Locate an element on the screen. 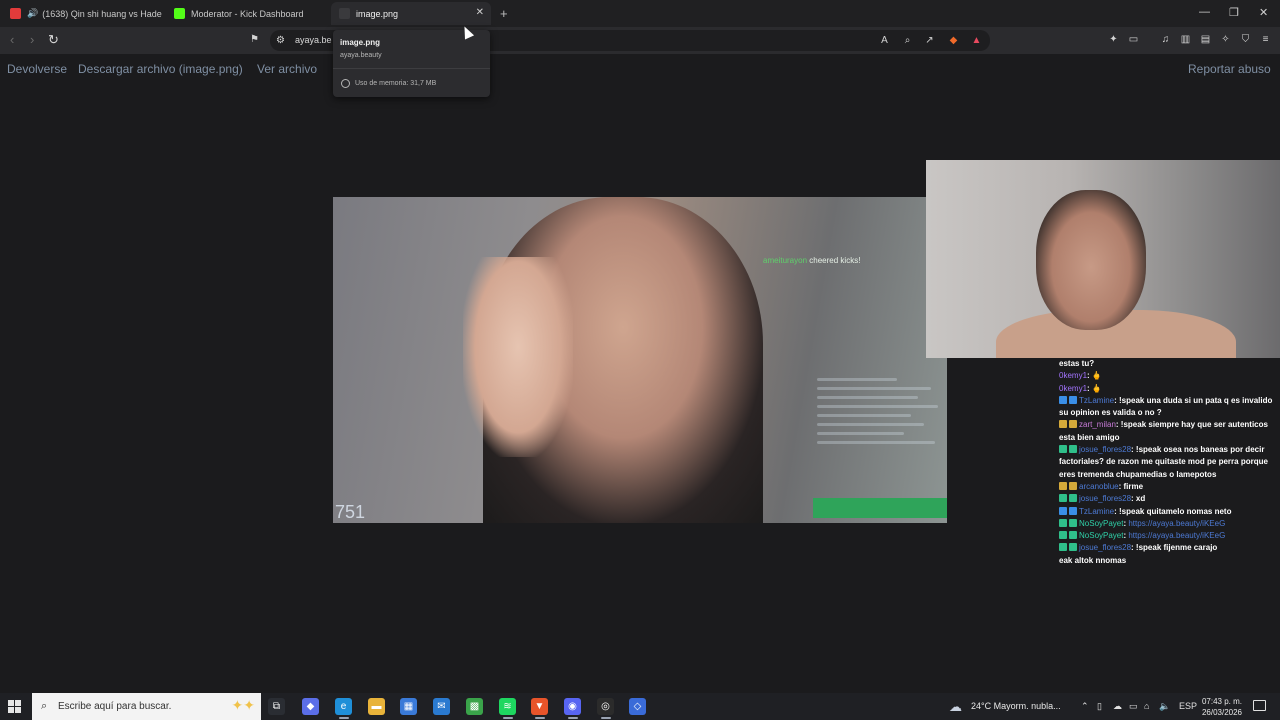 Image resolution: width=1280 pixels, height=720 pixels. minecraft-icon: ▩ is located at coordinates (474, 706).